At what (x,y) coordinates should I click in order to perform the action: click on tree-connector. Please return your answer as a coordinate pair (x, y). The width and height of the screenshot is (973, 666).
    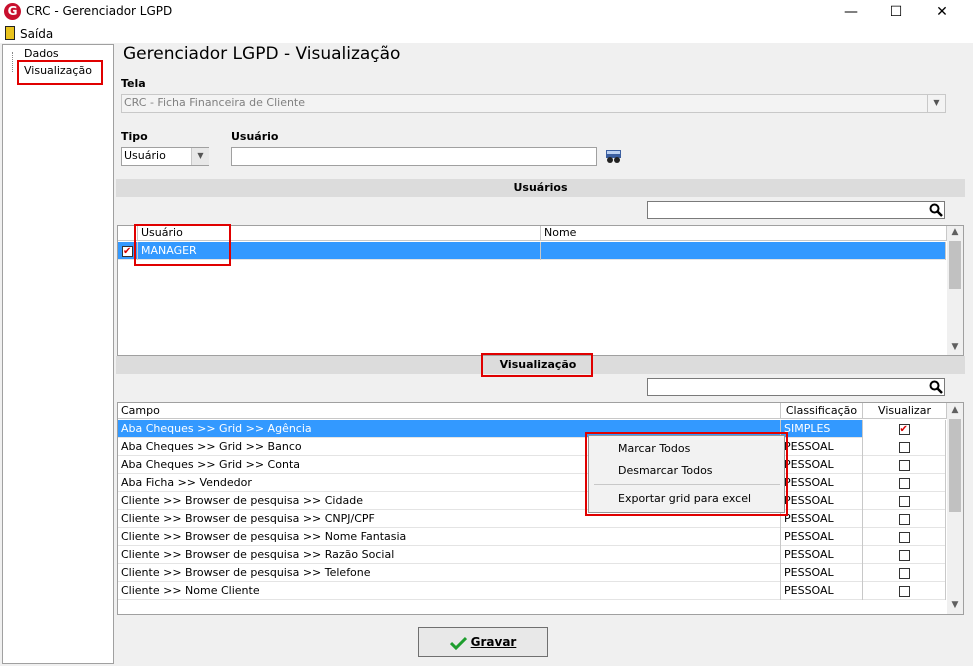
    Looking at the image, I should click on (12, 62).